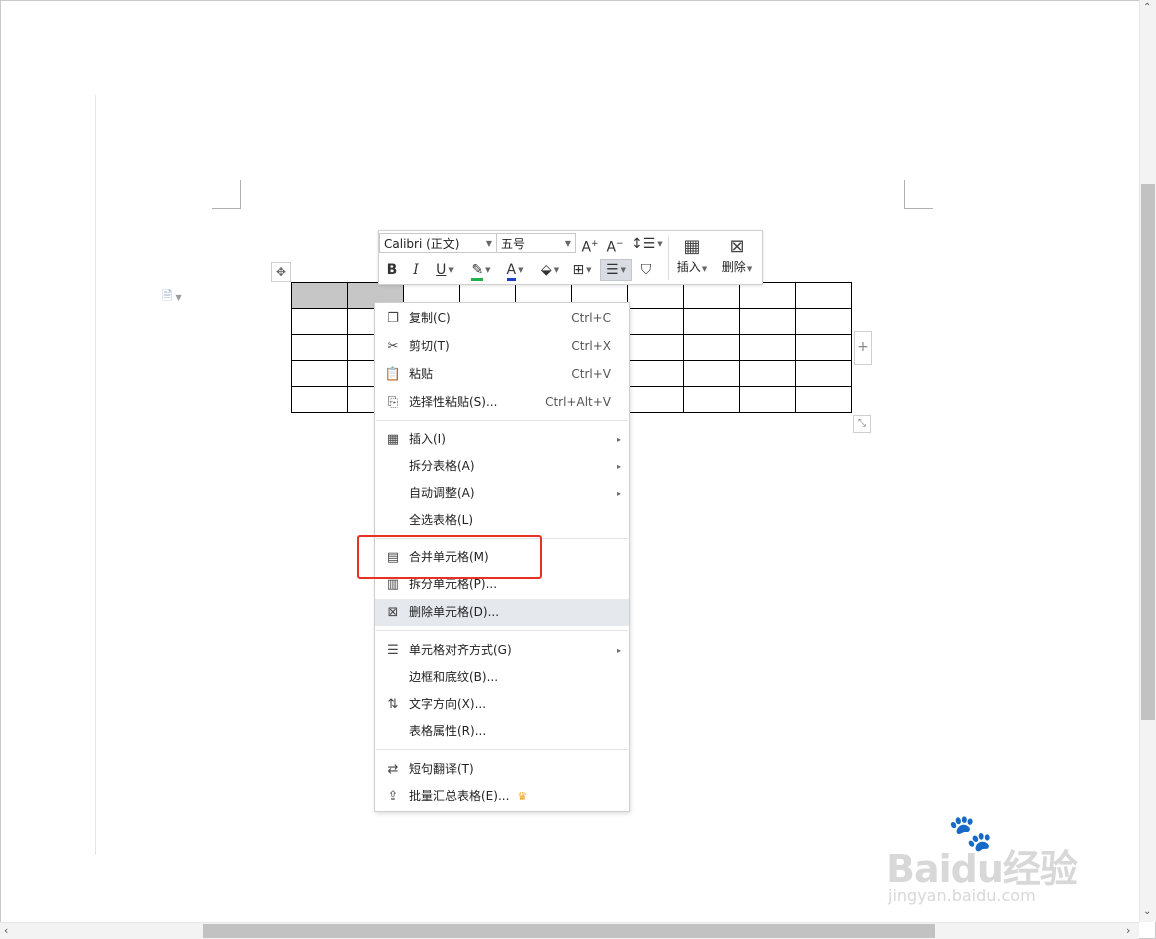  What do you see at coordinates (502, 439) in the screenshot?
I see `menu-item-insert: ▦ 插入(I) ▸` at bounding box center [502, 439].